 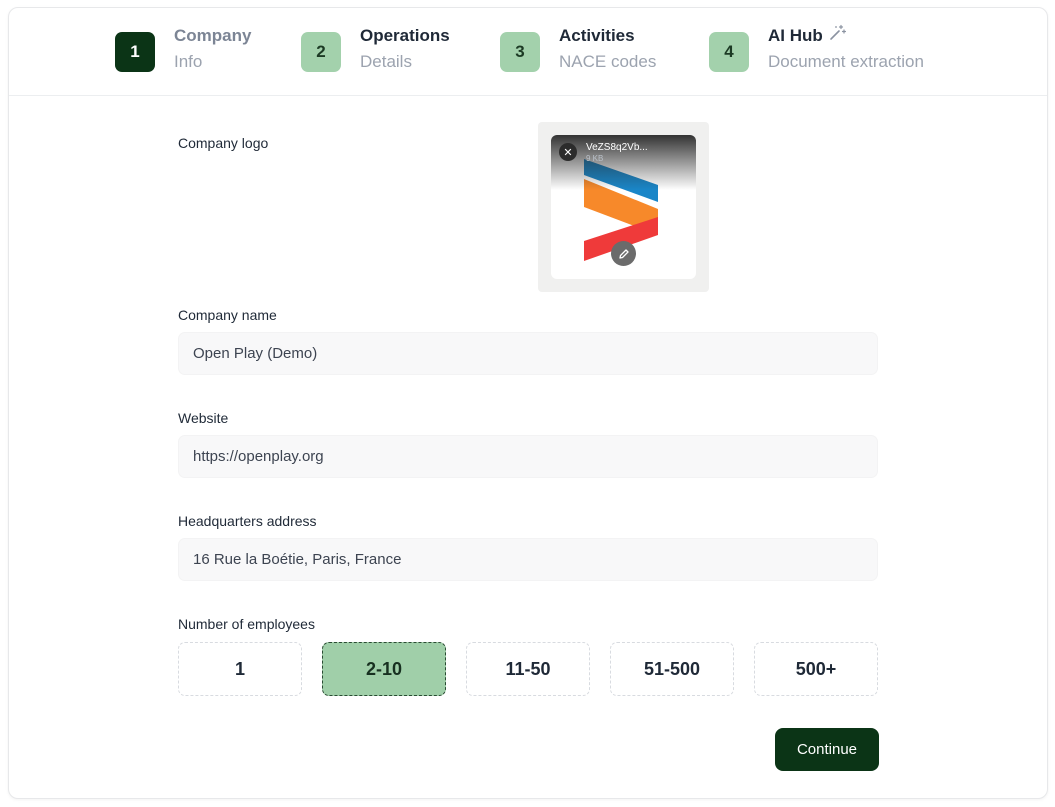 What do you see at coordinates (203, 418) in the screenshot?
I see `website-label: Website` at bounding box center [203, 418].